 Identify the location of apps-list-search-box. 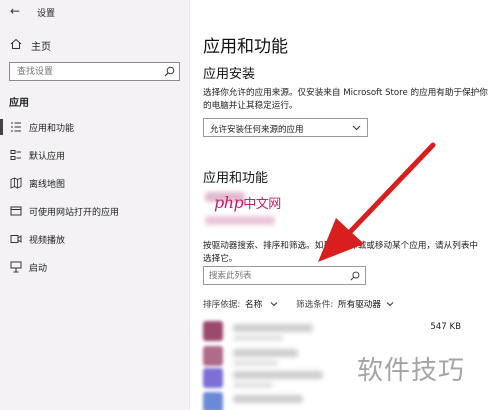
(284, 275).